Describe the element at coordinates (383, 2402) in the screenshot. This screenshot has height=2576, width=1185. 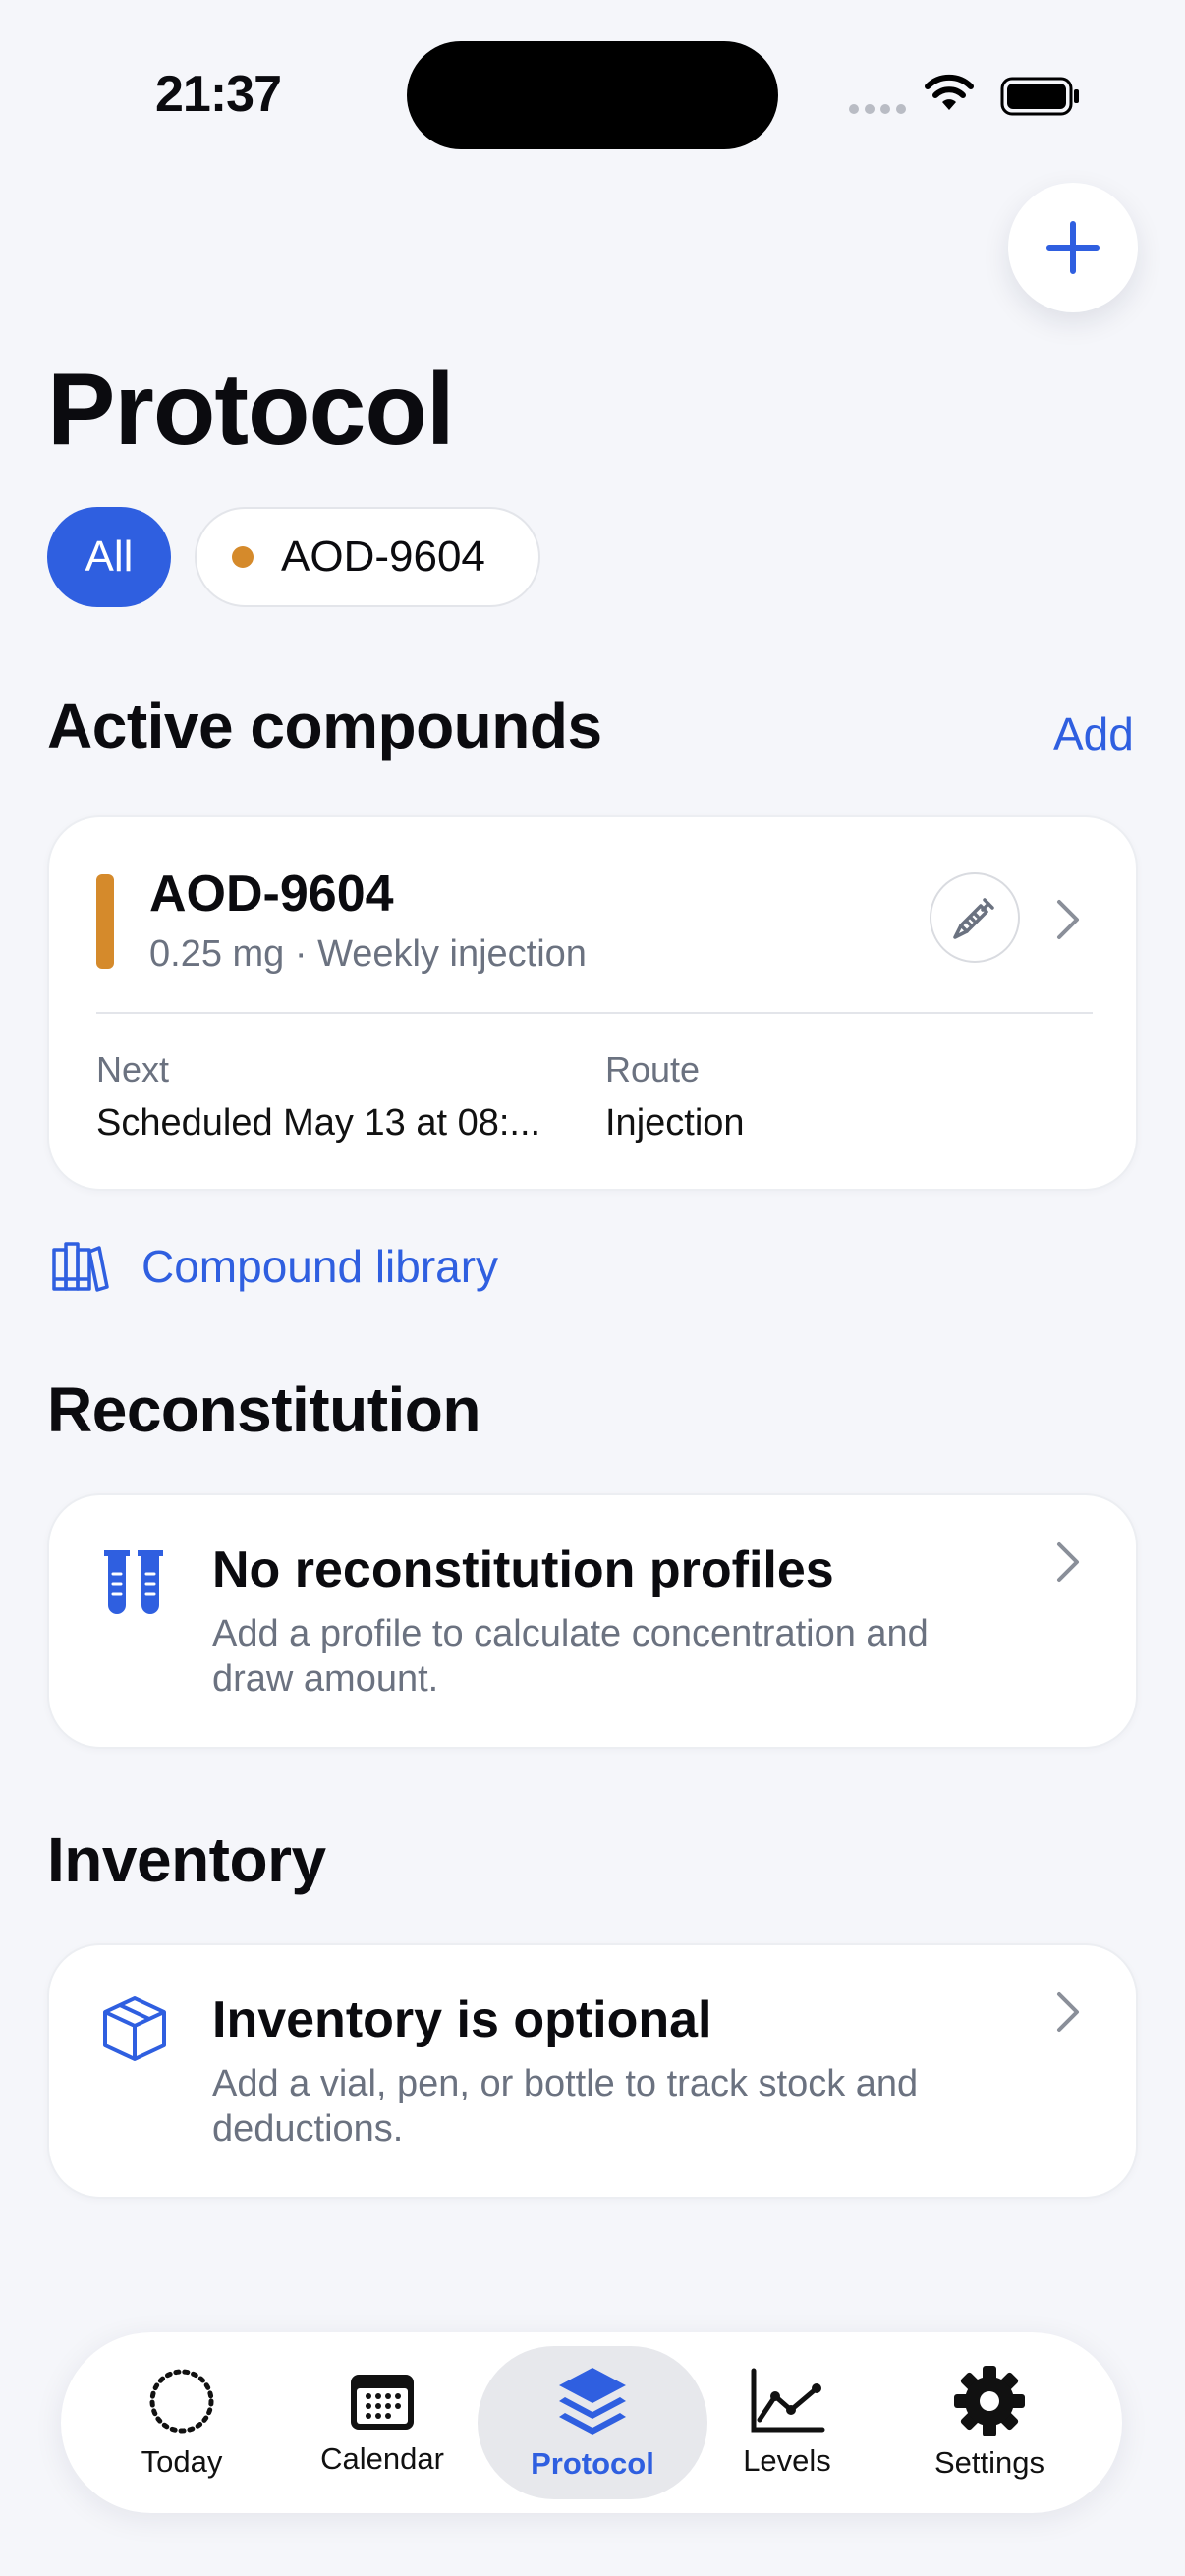
I see `calendar-icon` at that location.